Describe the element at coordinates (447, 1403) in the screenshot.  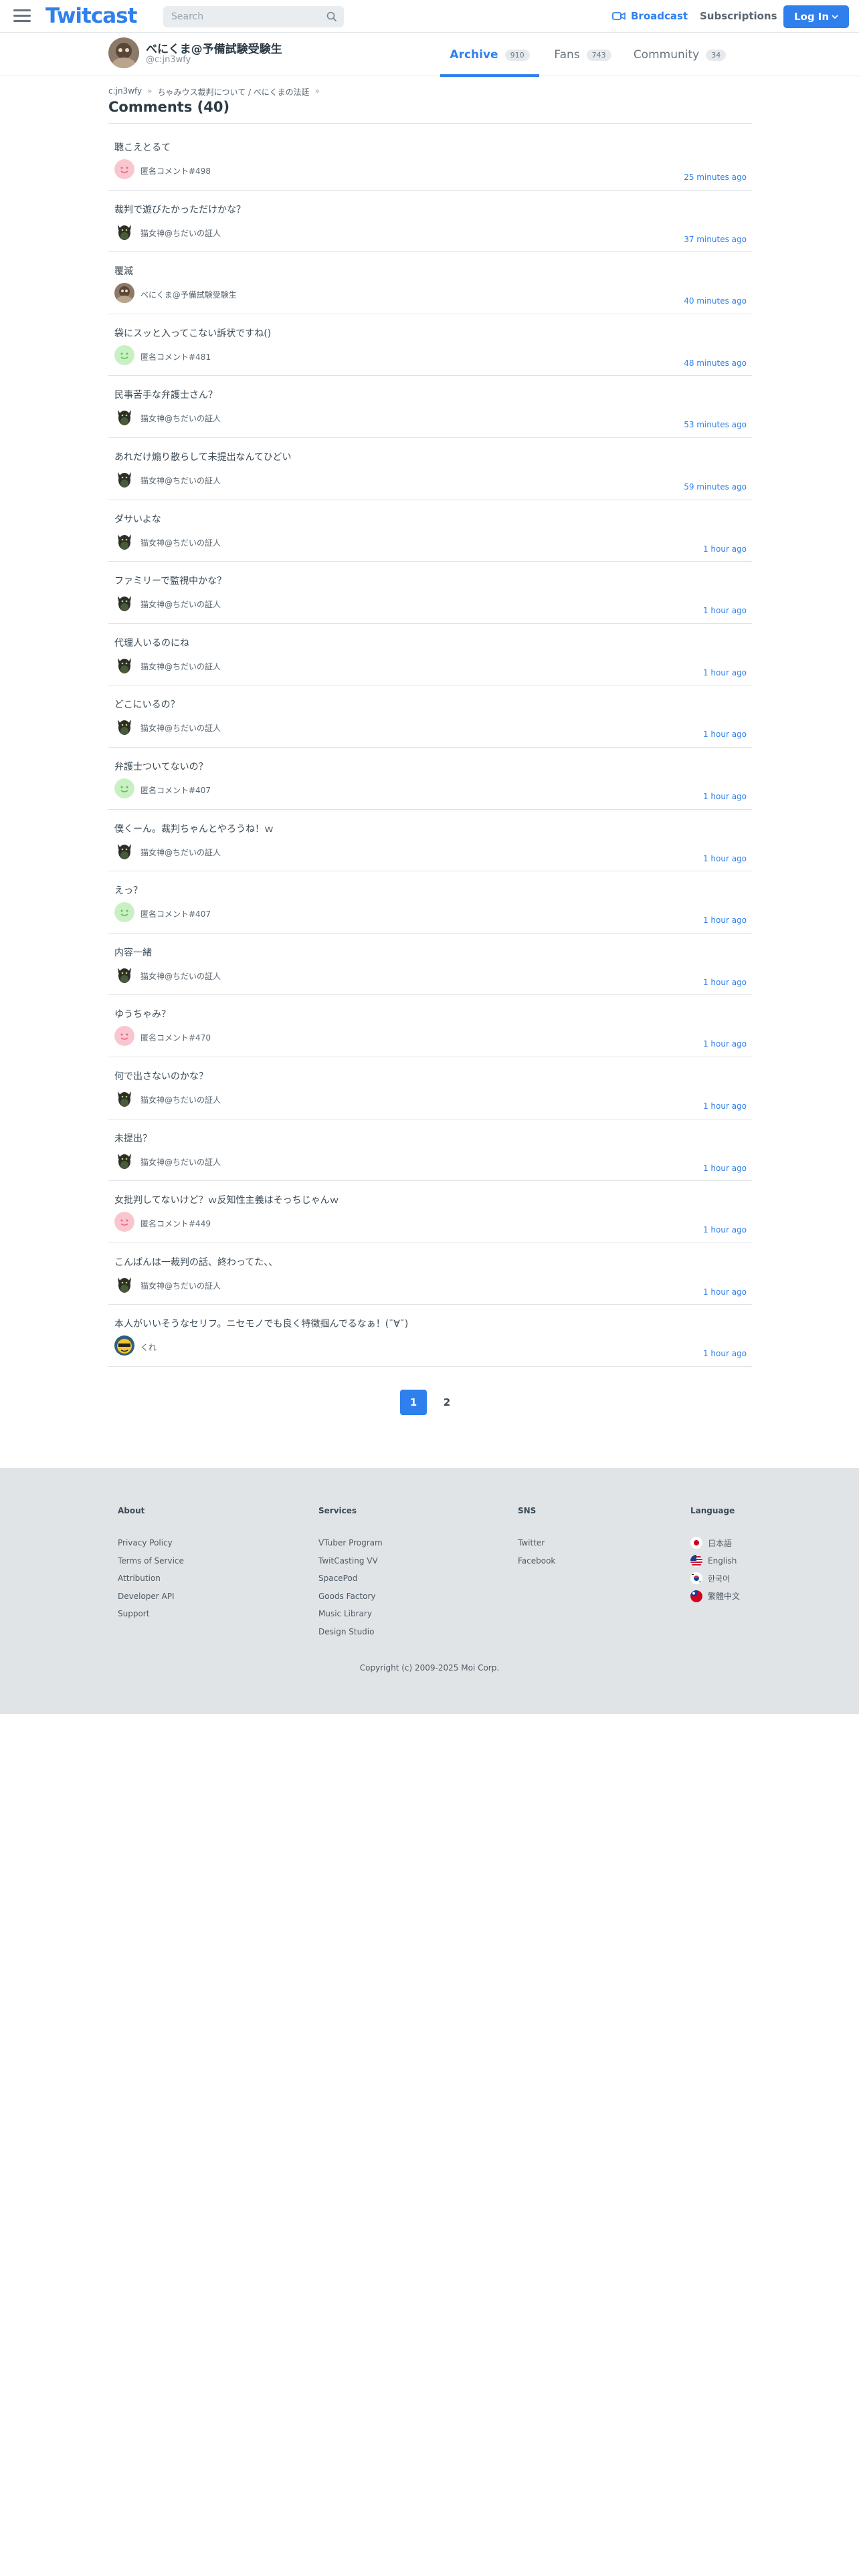
I see `page-button: 2` at that location.